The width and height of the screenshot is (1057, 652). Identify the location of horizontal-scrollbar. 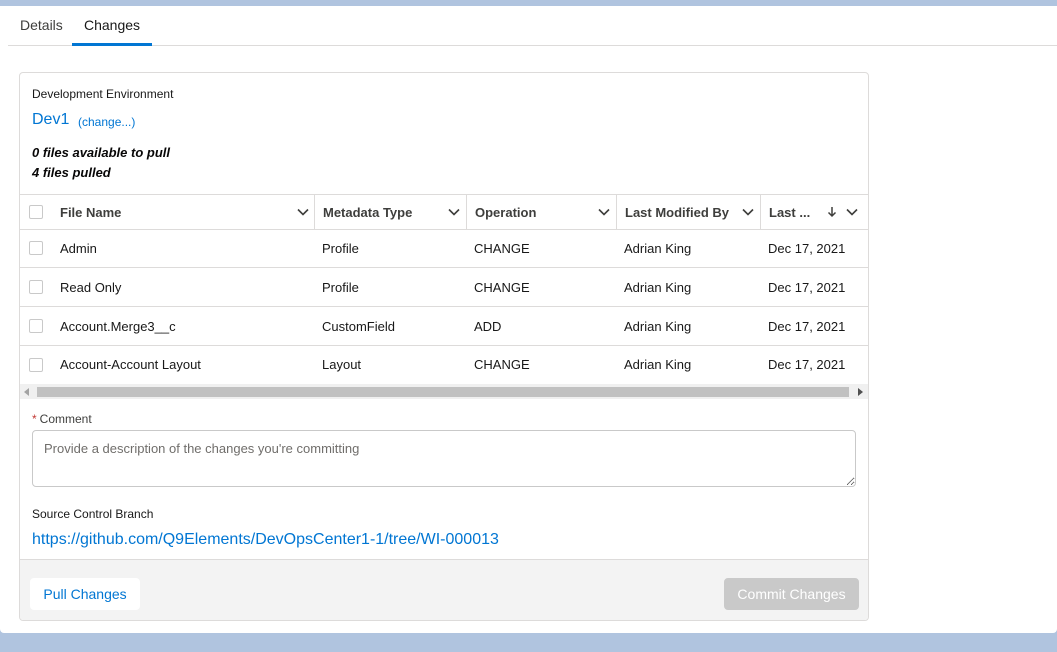
(444, 391).